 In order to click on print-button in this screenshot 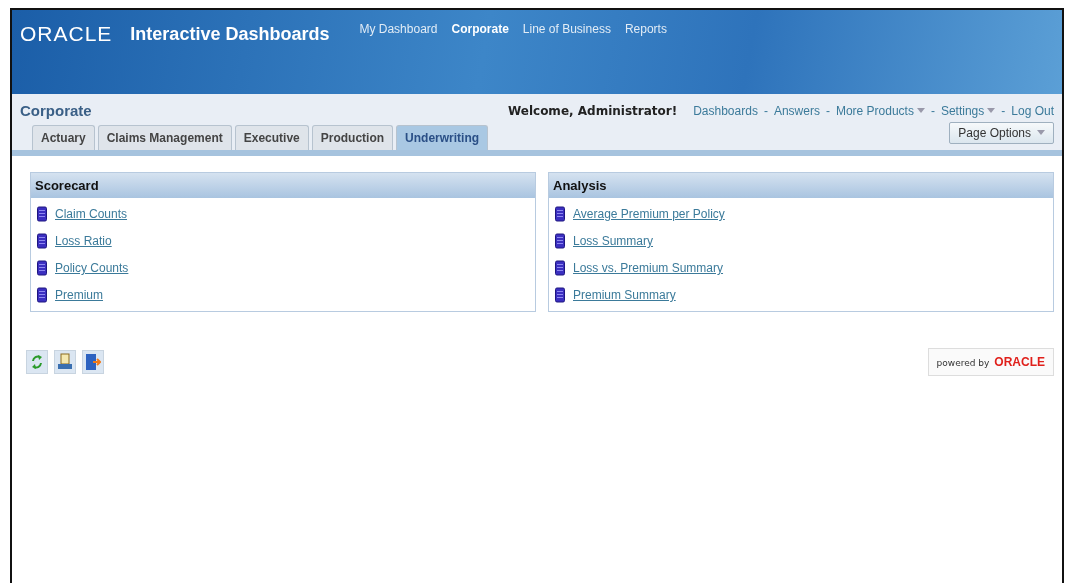, I will do `click(65, 362)`.